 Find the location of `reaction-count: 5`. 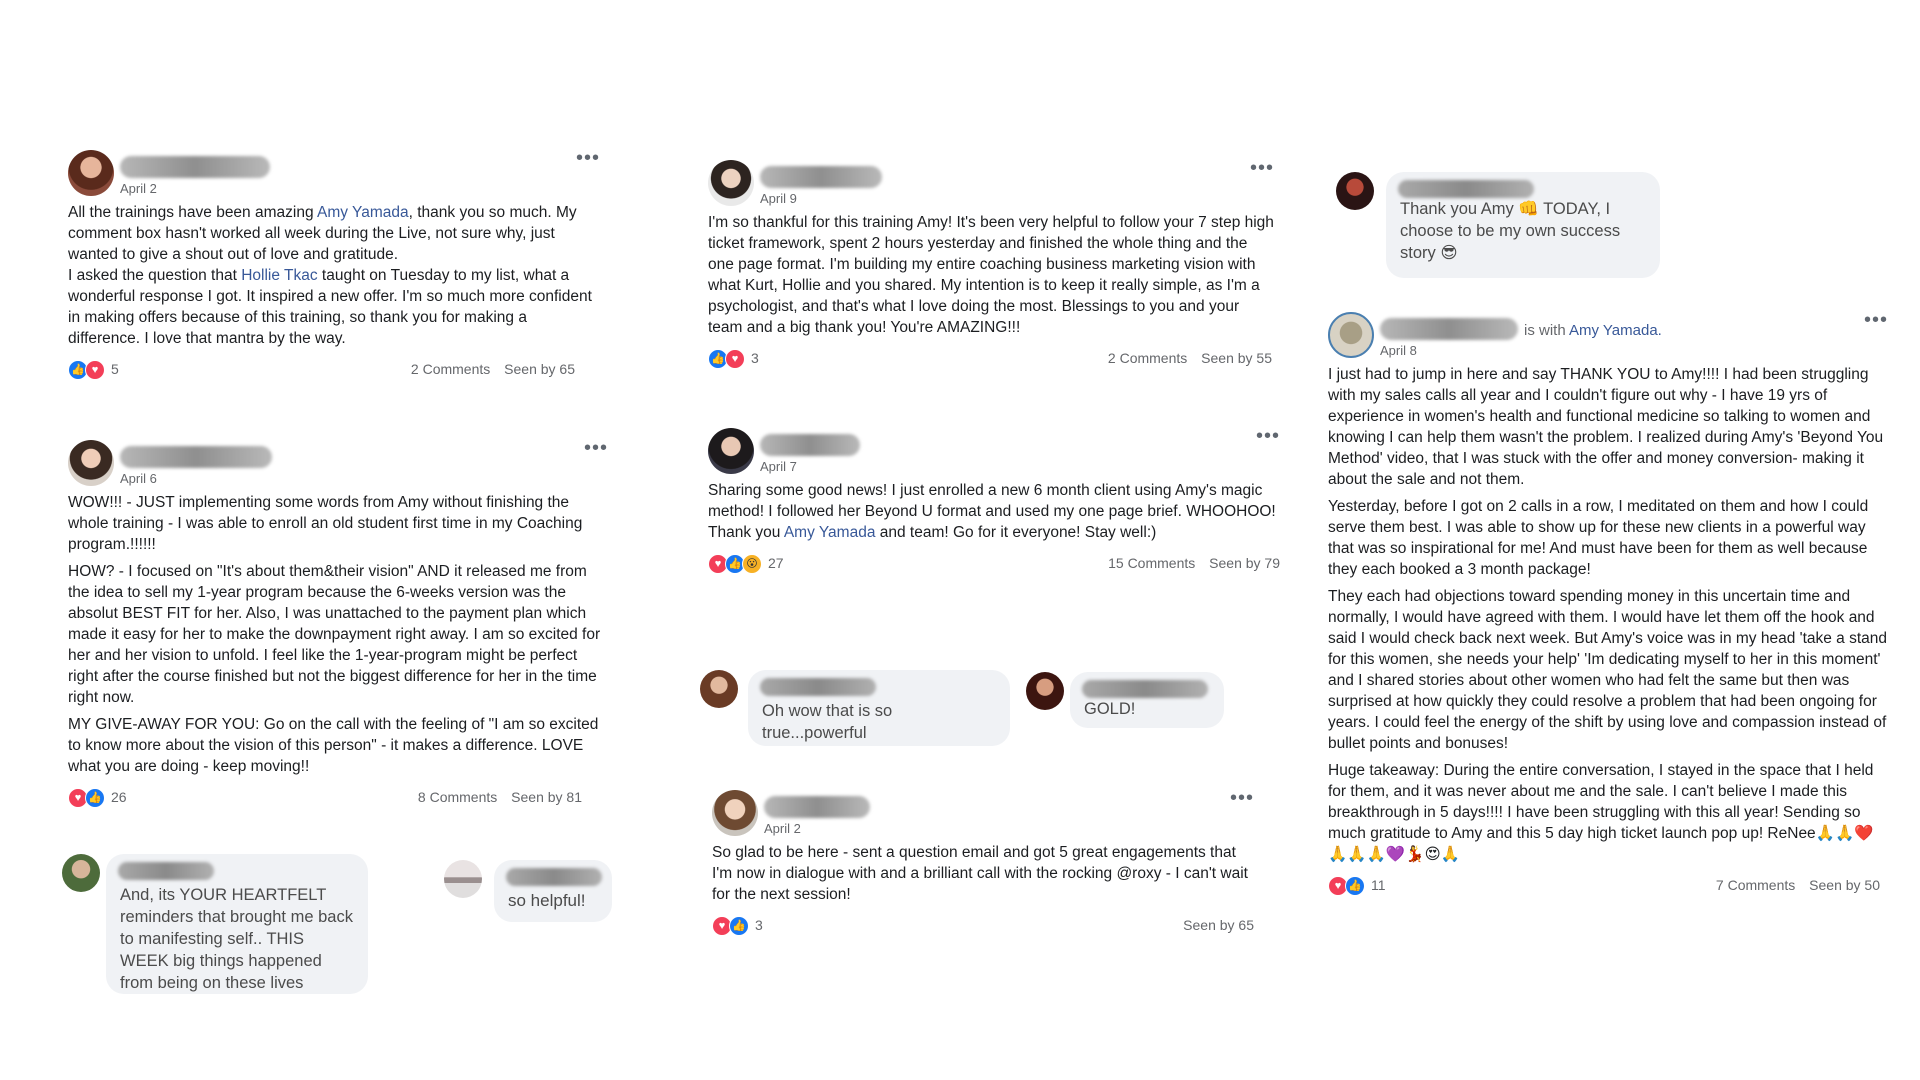

reaction-count: 5 is located at coordinates (115, 369).